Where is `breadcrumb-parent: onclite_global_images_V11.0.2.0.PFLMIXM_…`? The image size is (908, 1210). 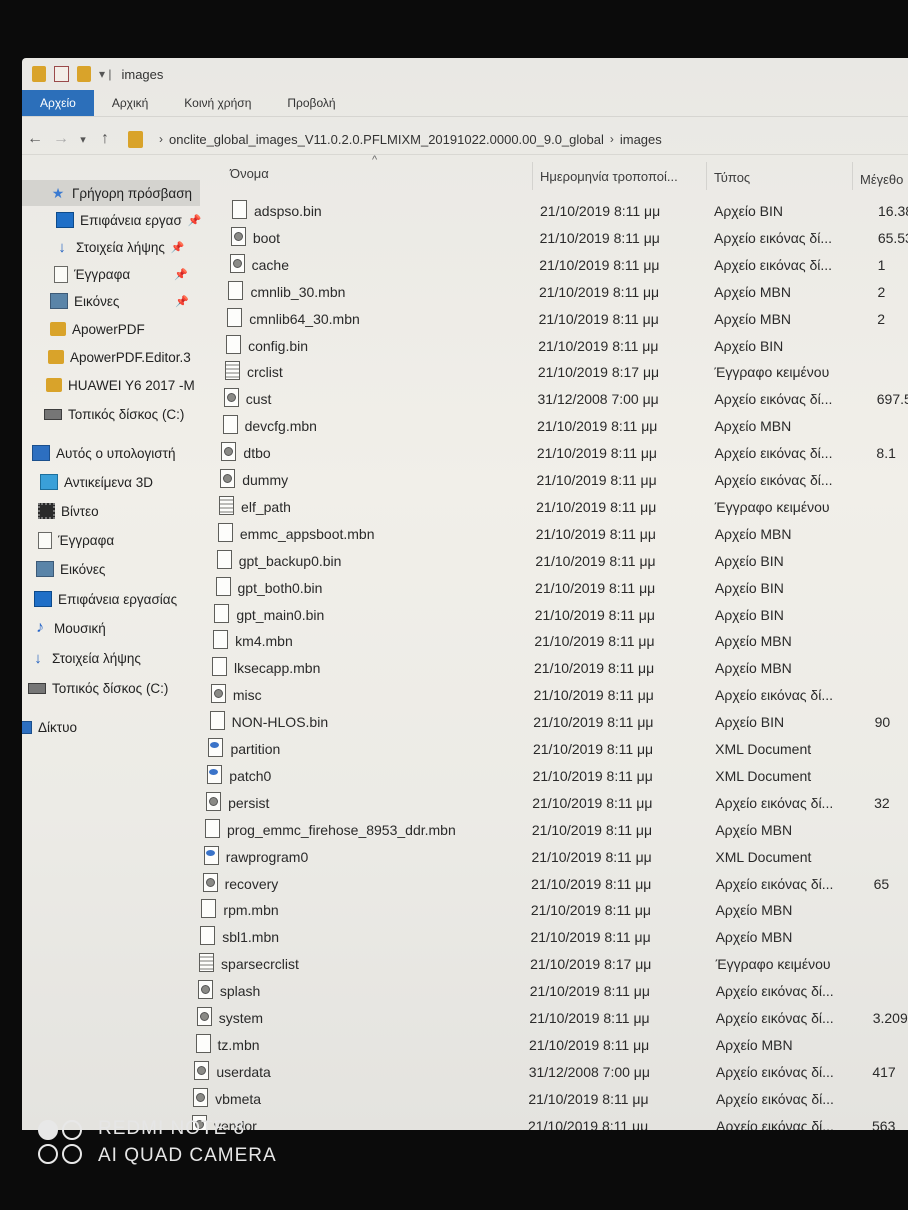
breadcrumb-parent: onclite_global_images_V11.0.2.0.PFLMIXM_… is located at coordinates (386, 139).